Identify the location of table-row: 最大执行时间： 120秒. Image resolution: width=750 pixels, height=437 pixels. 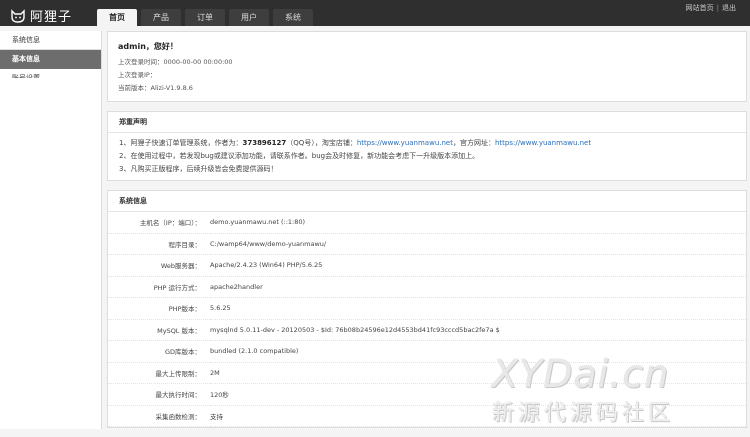
(427, 394).